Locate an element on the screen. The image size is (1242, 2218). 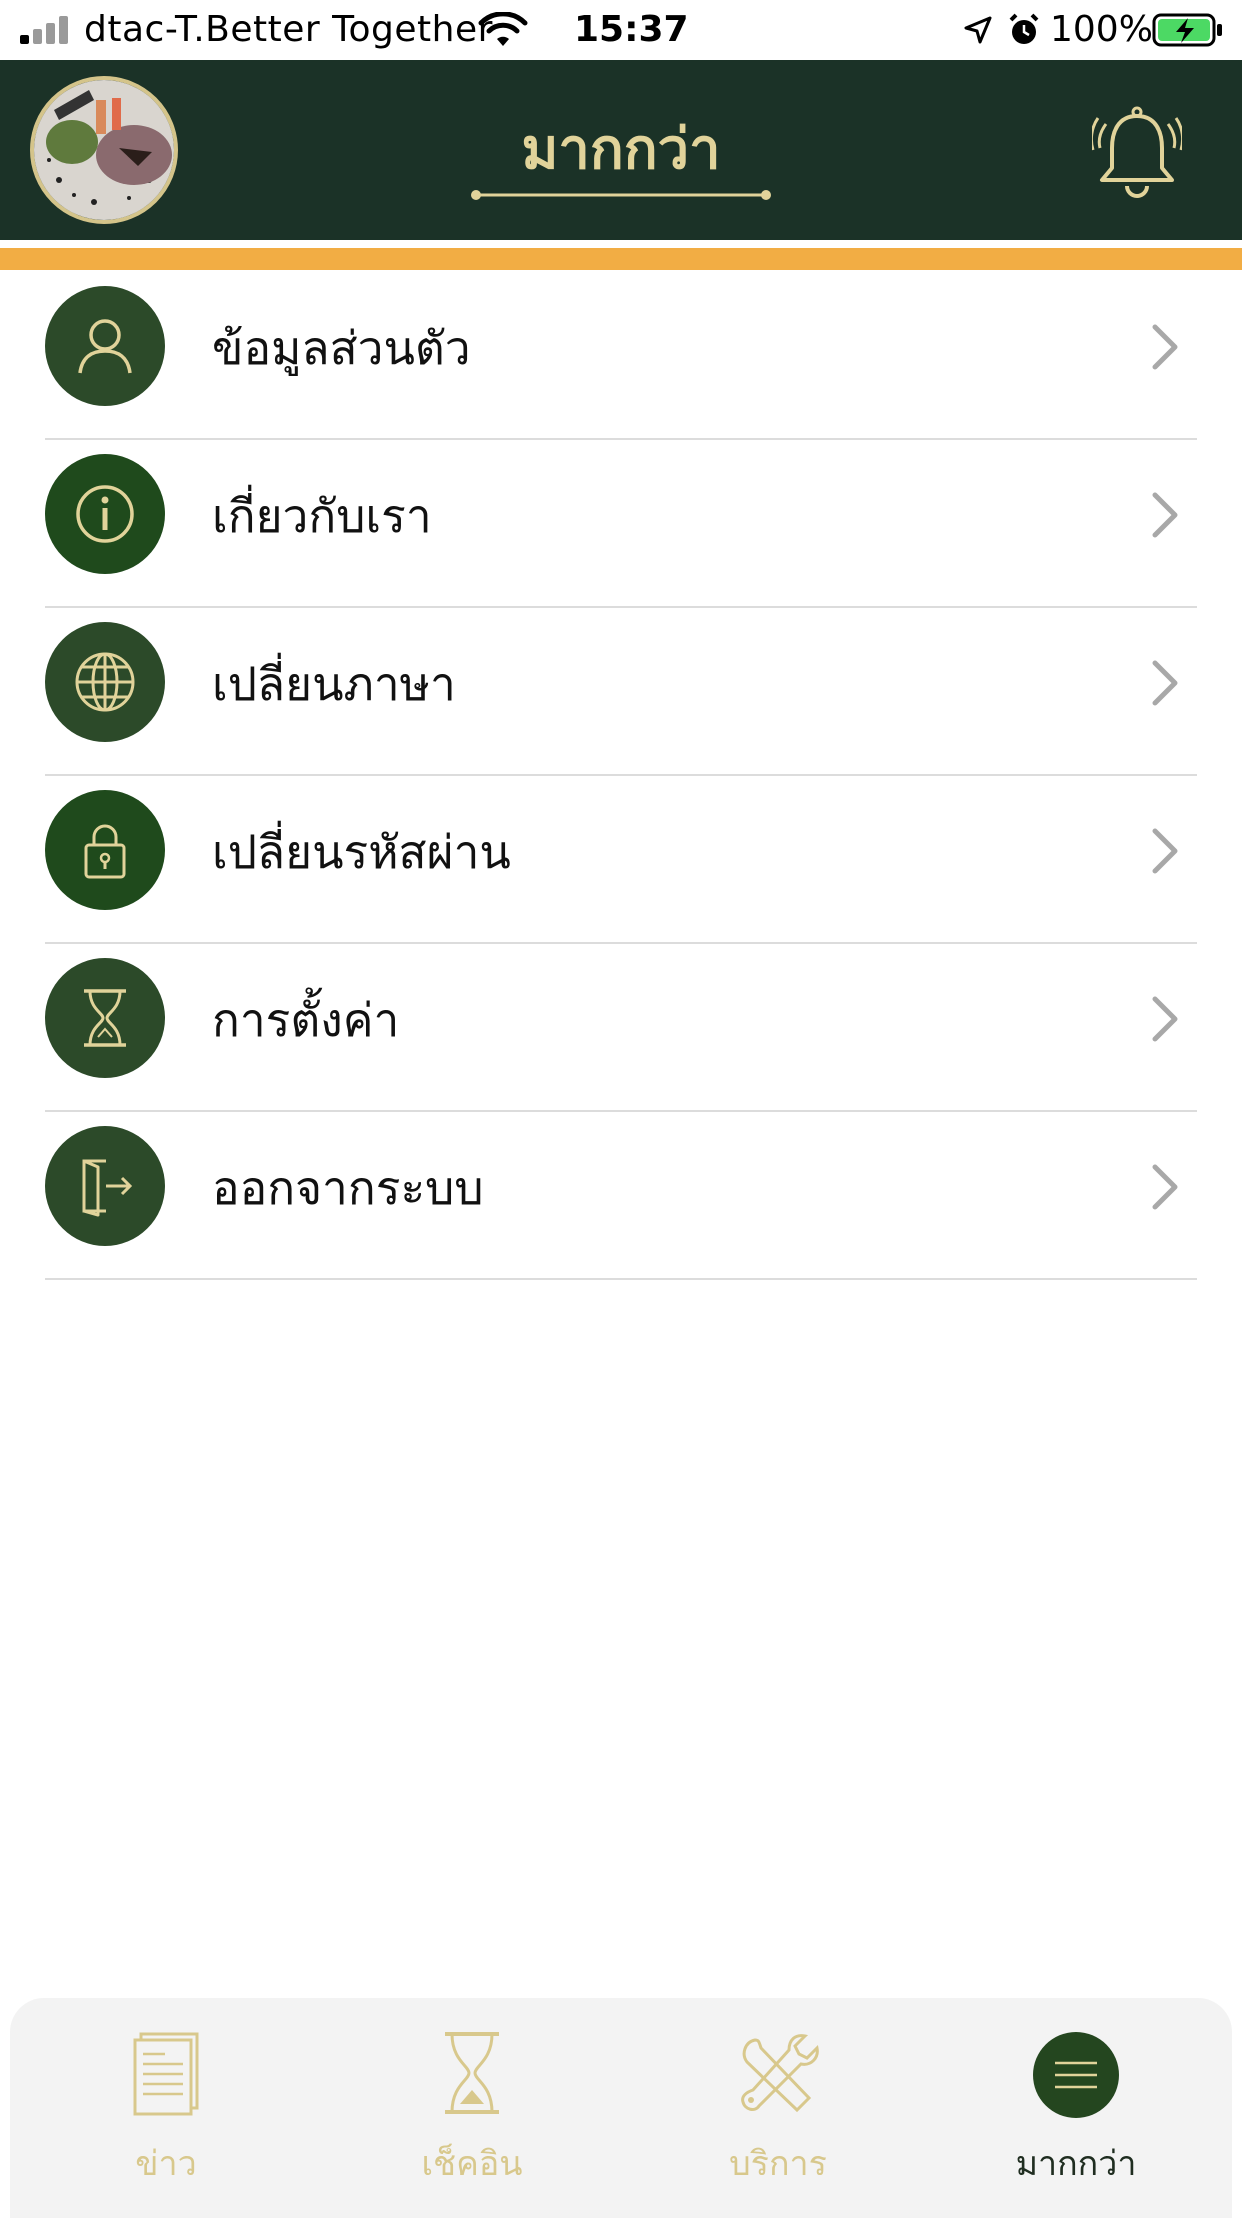
menu-item-label: เกี่ยวกับเรา is located at coordinates (322, 516).